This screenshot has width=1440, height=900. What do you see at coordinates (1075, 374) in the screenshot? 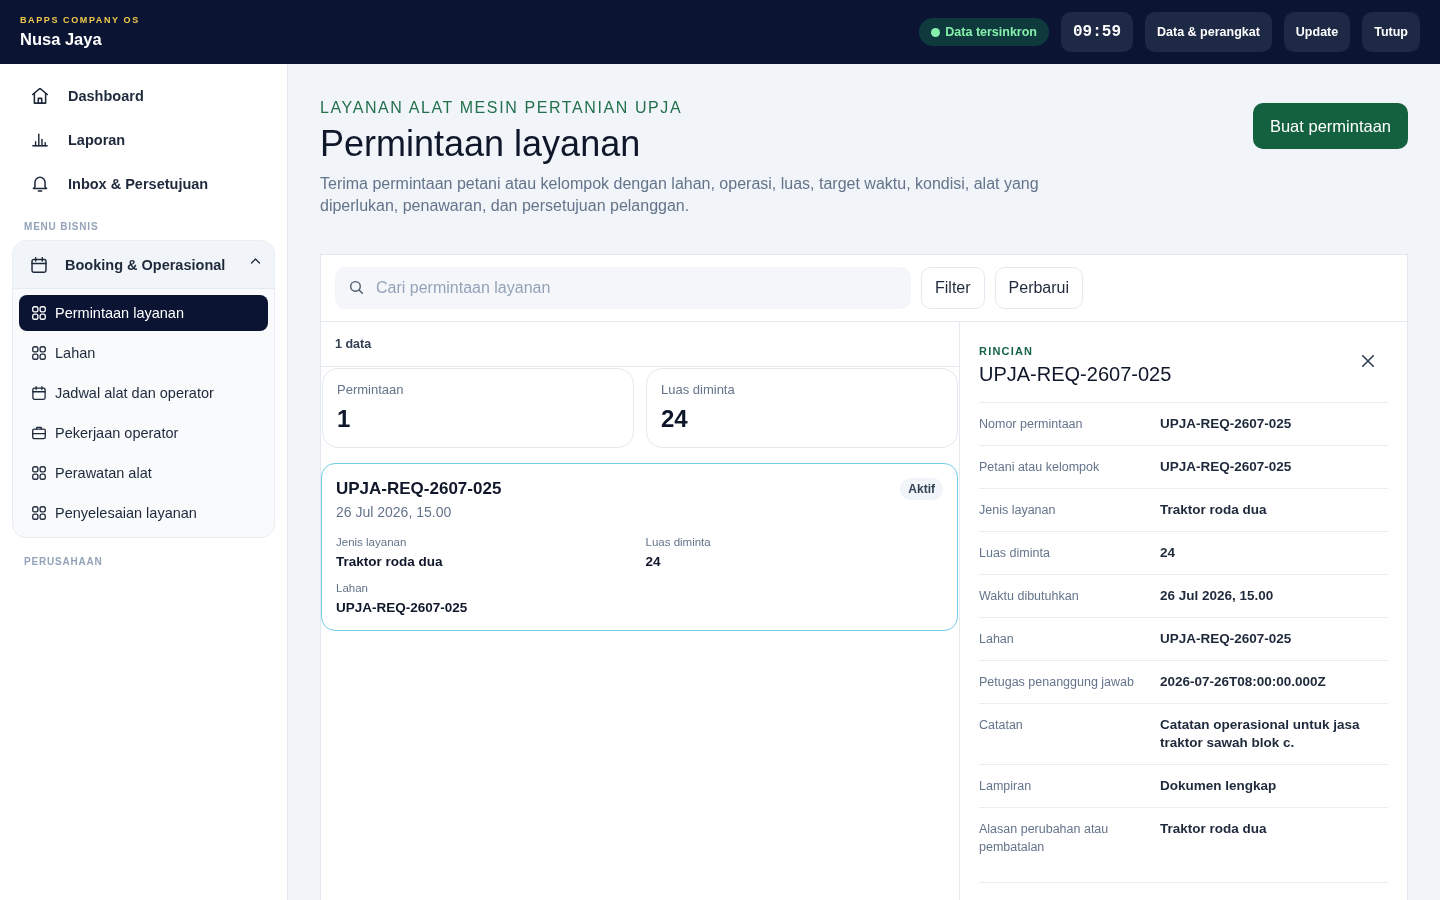
I see `detail-title: UPJA-REQ-2607-025` at bounding box center [1075, 374].